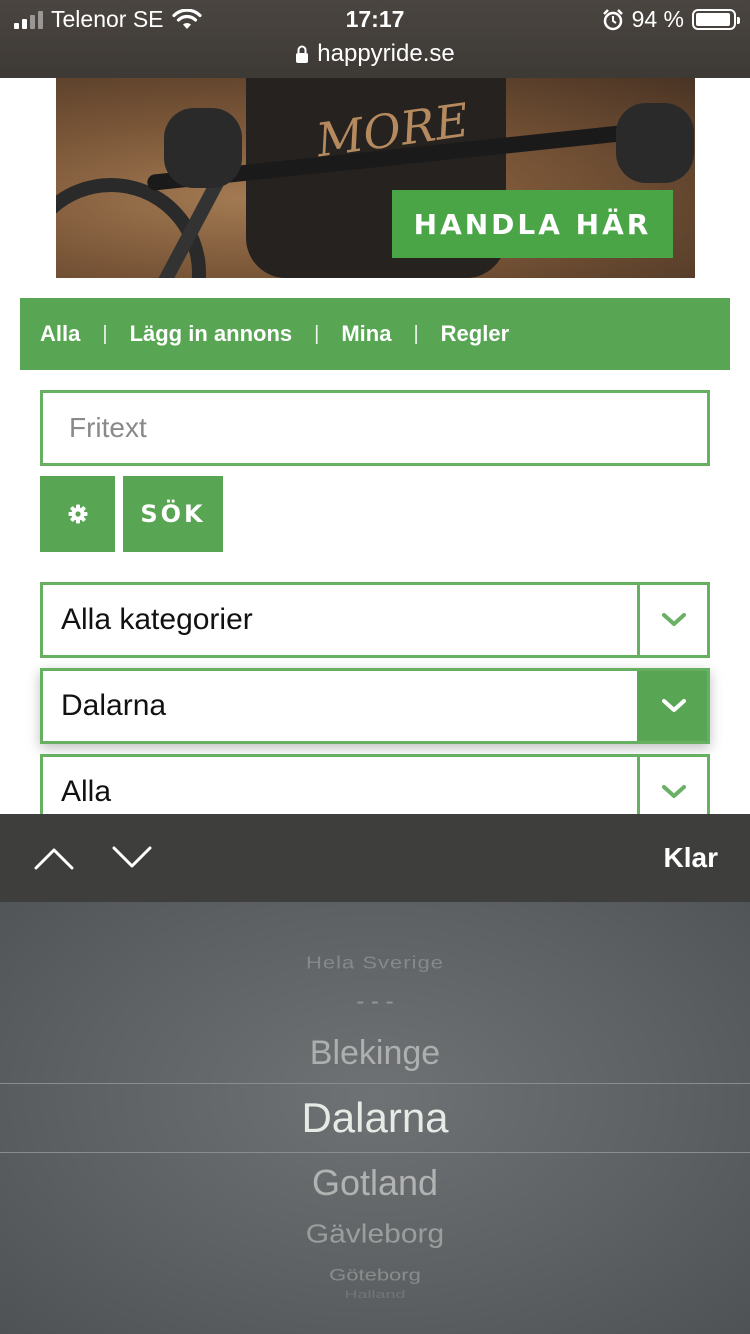 The height and width of the screenshot is (1334, 750). Describe the element at coordinates (375, 706) in the screenshot. I see `region-select: Dalarna` at that location.